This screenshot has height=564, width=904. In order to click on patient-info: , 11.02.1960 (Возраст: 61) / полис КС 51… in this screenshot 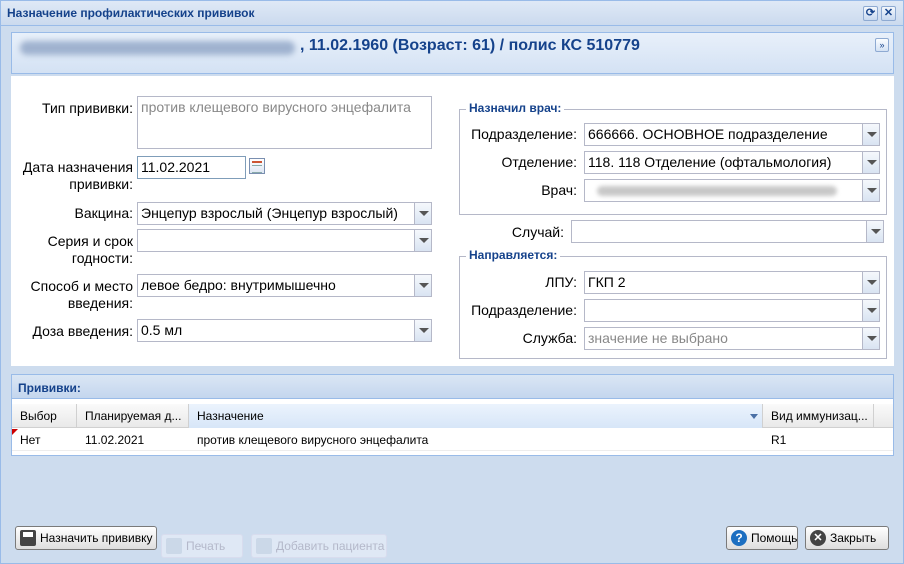, I will do `click(470, 45)`.